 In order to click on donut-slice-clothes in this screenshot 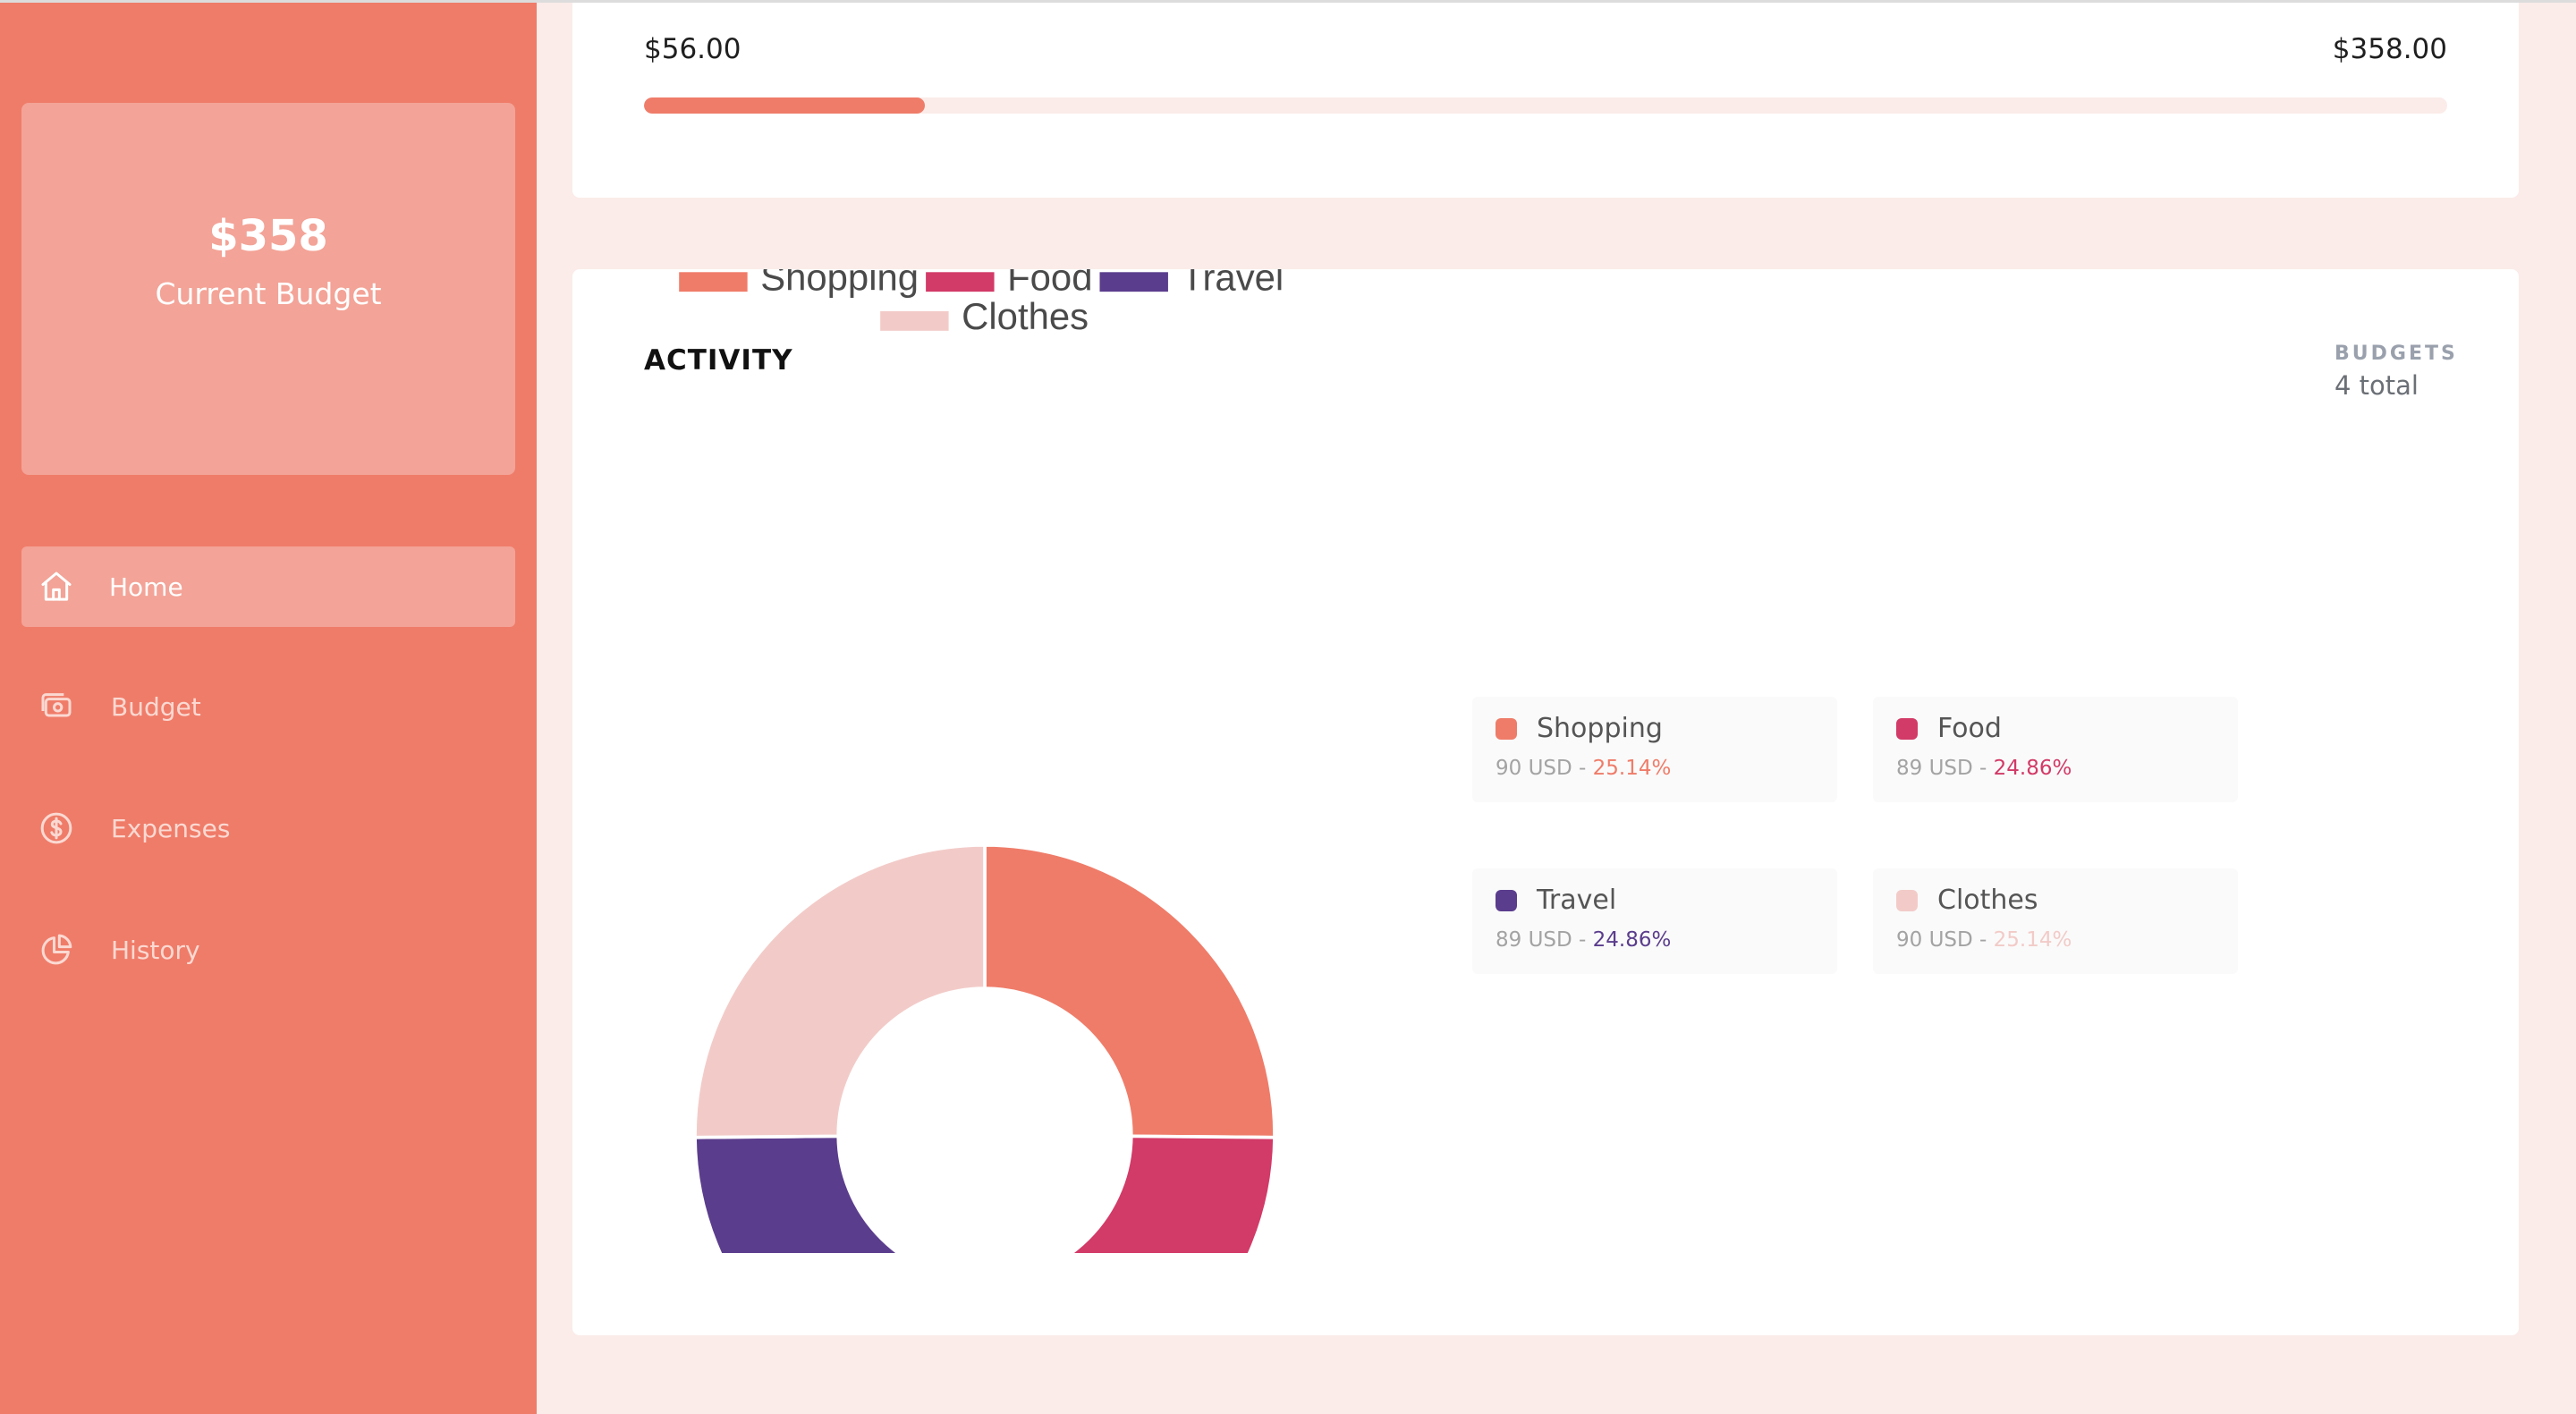, I will do `click(840, 991)`.